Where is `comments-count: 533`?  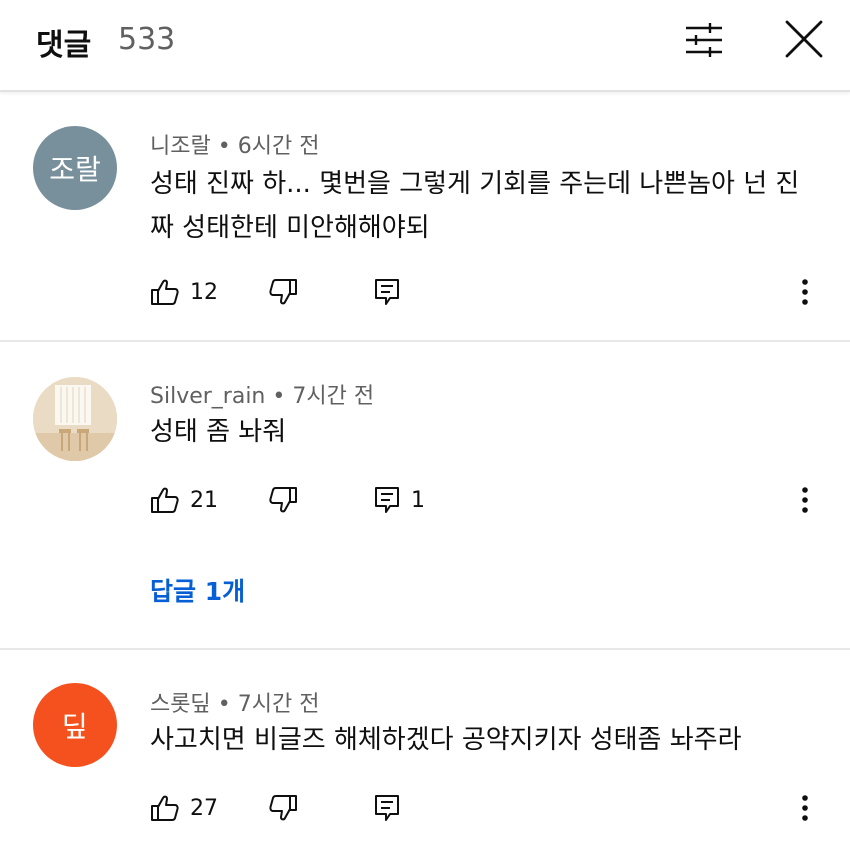 comments-count: 533 is located at coordinates (147, 39).